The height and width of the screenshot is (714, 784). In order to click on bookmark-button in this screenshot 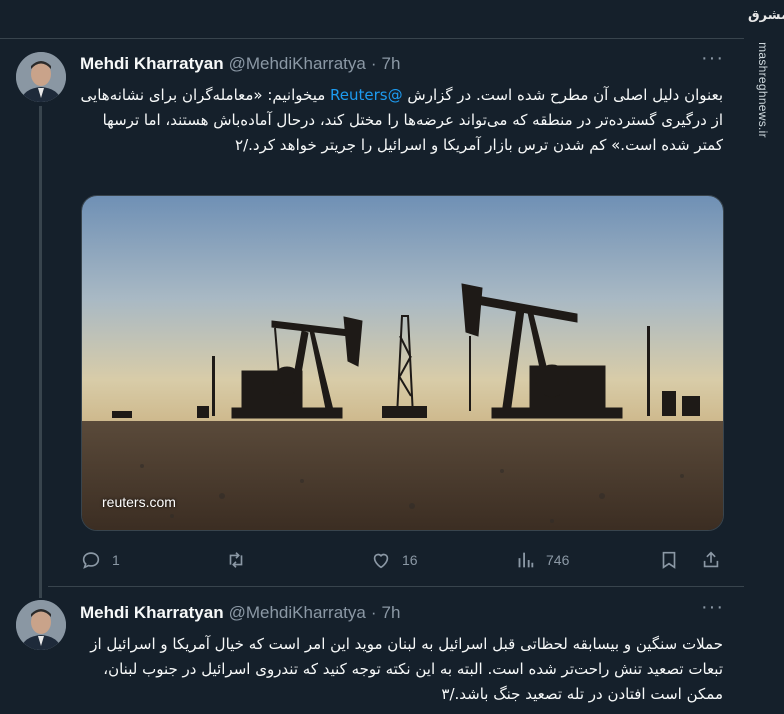, I will do `click(669, 560)`.